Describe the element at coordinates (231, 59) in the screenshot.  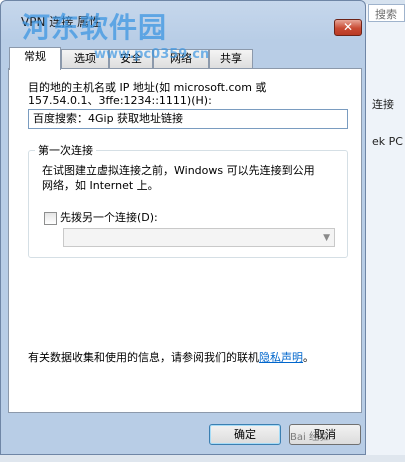
I see `tab-sharing: 共享` at that location.